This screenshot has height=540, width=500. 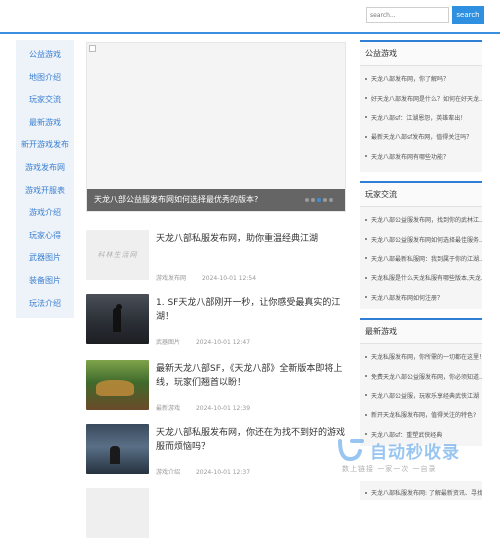 What do you see at coordinates (45, 191) in the screenshot?
I see `sidebar-item-server-schedule: 游戏开服表` at bounding box center [45, 191].